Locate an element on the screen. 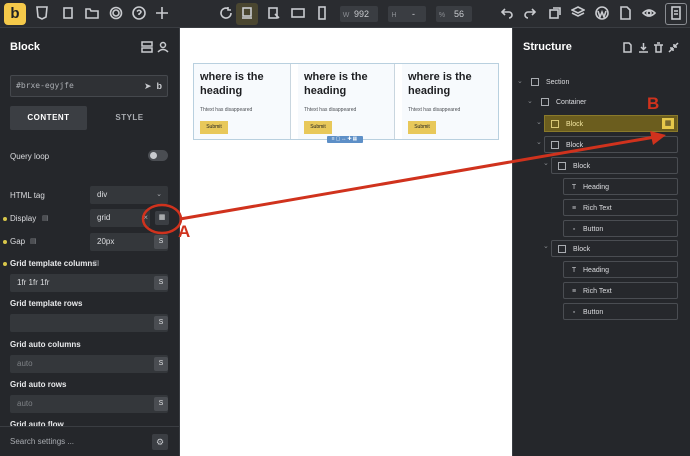 The width and height of the screenshot is (690, 456). tree-item-block-selected: Block ▦ is located at coordinates (611, 123).